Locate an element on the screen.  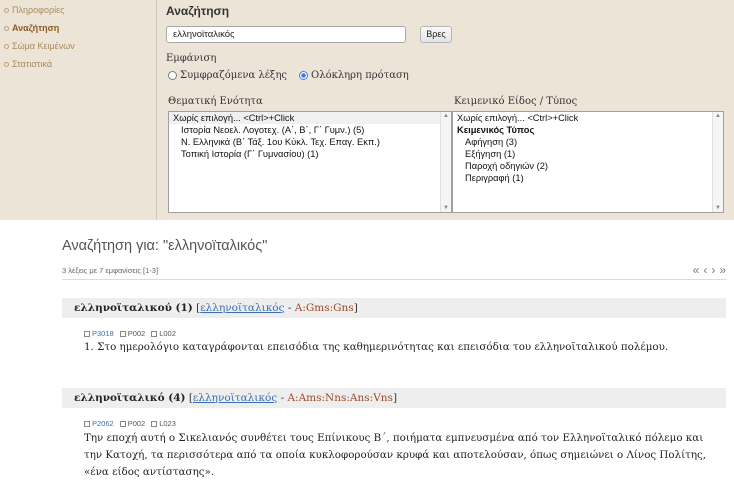
ref-item: L023 is located at coordinates (163, 423).